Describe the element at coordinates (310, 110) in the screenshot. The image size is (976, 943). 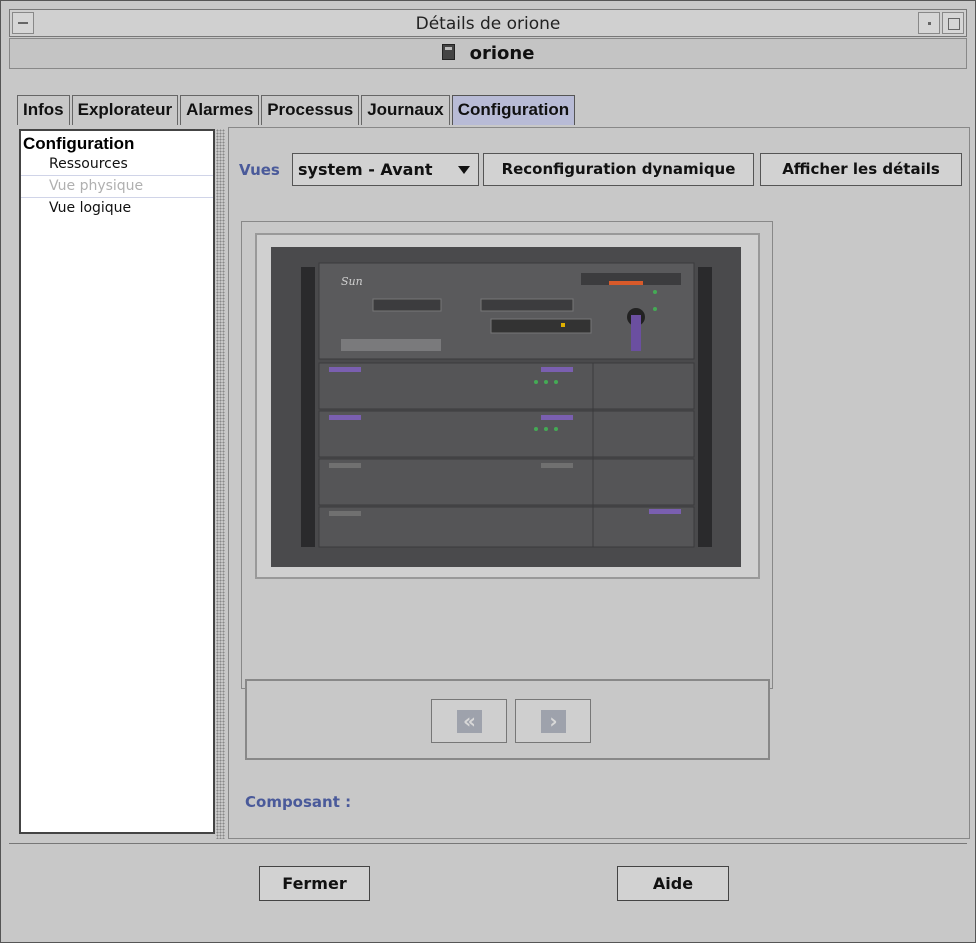
I see `tab-processus: Processus` at that location.